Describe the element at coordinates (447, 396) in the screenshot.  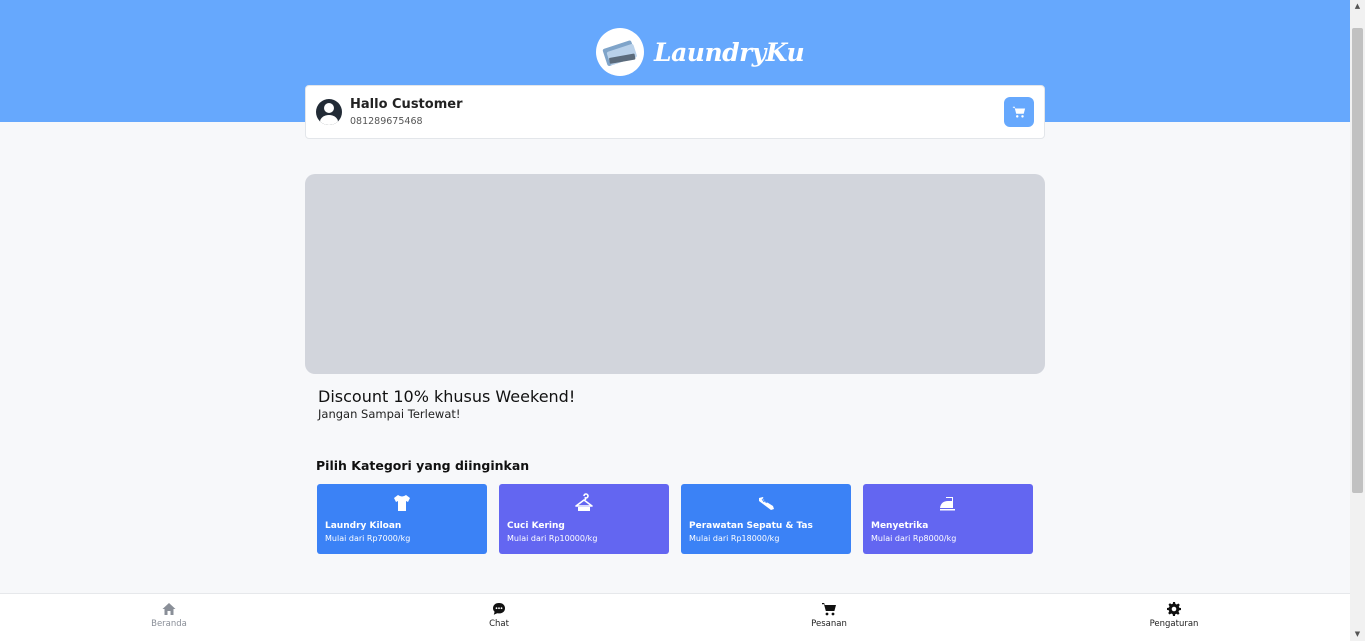
I see `promo-title: Discount 10% khusus Weekend!` at that location.